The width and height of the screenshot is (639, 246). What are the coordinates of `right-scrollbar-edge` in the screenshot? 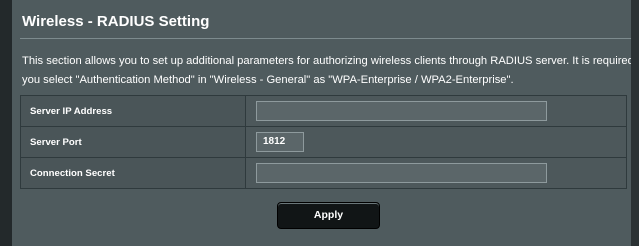 It's located at (635, 123).